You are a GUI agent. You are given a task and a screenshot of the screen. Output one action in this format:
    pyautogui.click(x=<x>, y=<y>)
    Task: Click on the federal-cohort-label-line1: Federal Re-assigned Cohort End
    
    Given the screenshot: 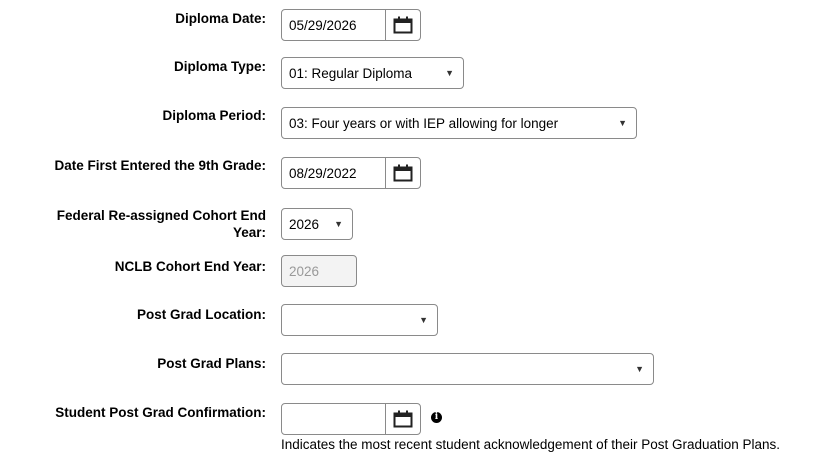 What is the action you would take?
    pyautogui.click(x=161, y=215)
    